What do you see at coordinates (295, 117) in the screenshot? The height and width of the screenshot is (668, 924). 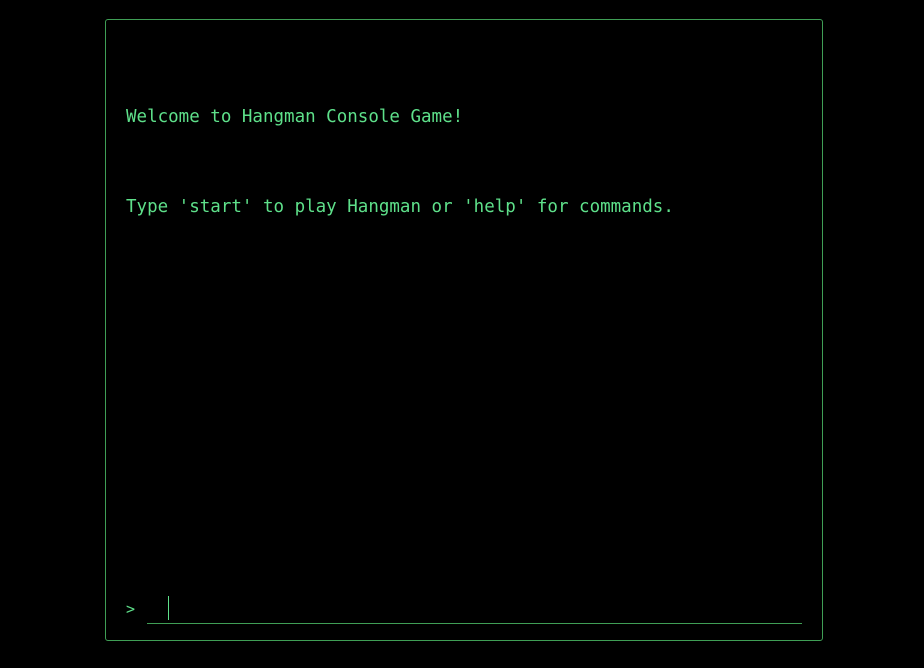 I see `output-line-welcome: Welcome to Hangman Console Game!` at bounding box center [295, 117].